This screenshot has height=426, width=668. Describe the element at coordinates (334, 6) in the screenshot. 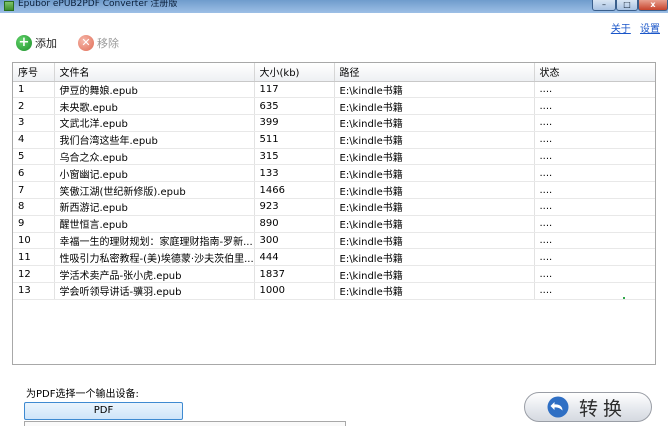

I see `title-bar: Epubor ePUB2PDF Converter 注册版 – □ x` at that location.